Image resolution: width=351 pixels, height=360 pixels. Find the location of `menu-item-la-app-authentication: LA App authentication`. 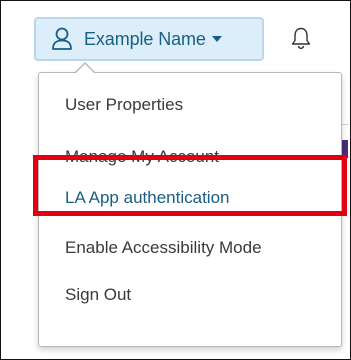

menu-item-la-app-authentication: LA App authentication is located at coordinates (190, 198).